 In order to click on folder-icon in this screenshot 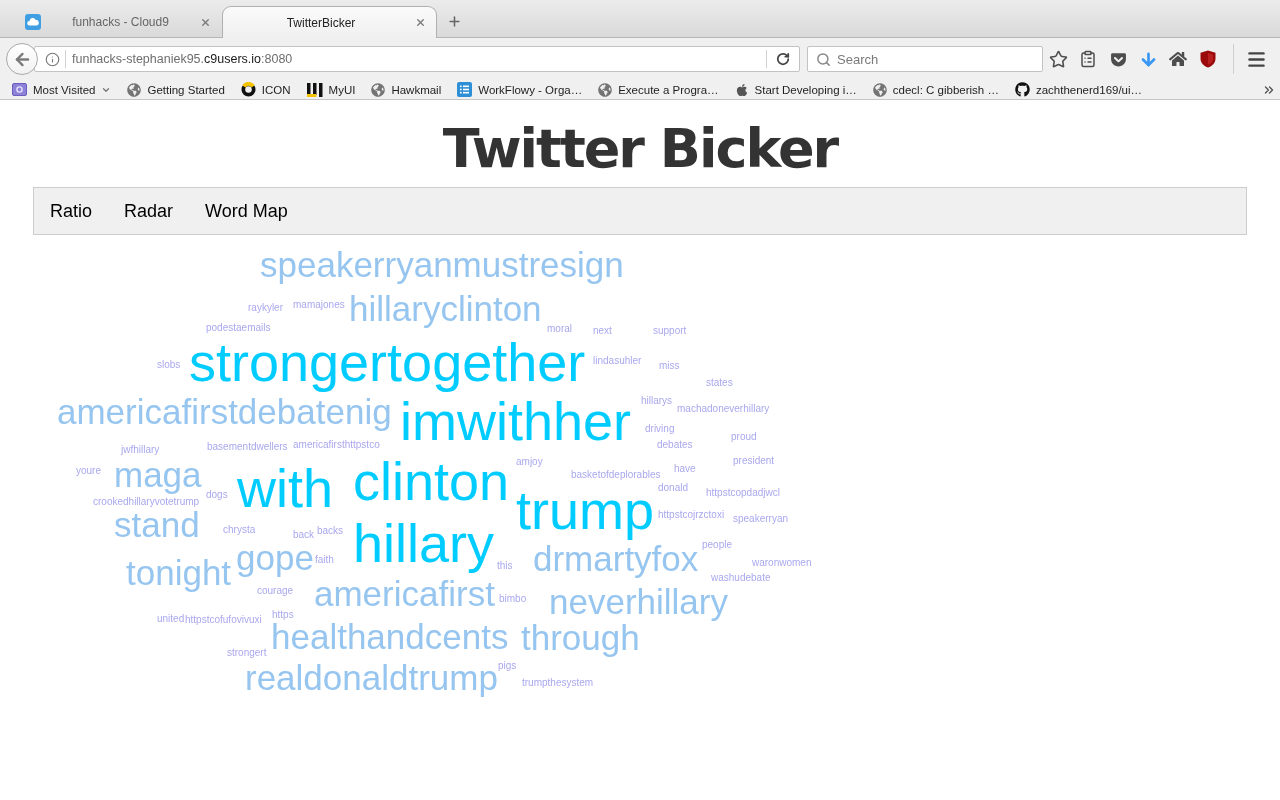, I will do `click(19, 89)`.